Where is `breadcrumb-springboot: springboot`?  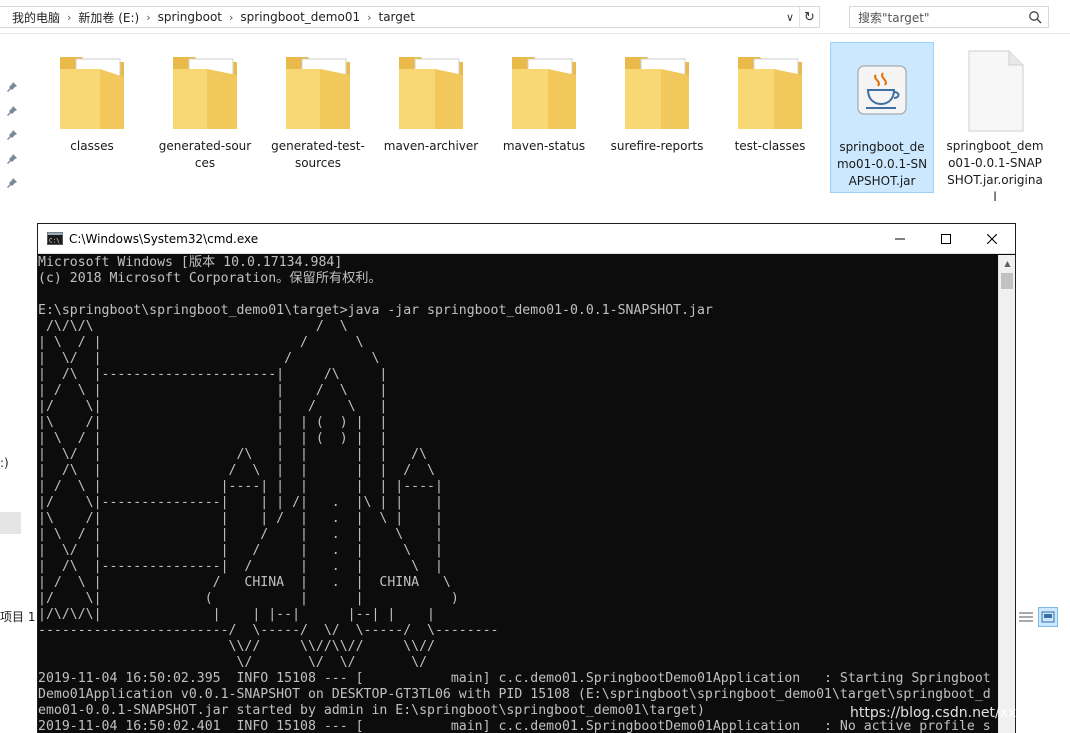 breadcrumb-springboot: springboot is located at coordinates (190, 17).